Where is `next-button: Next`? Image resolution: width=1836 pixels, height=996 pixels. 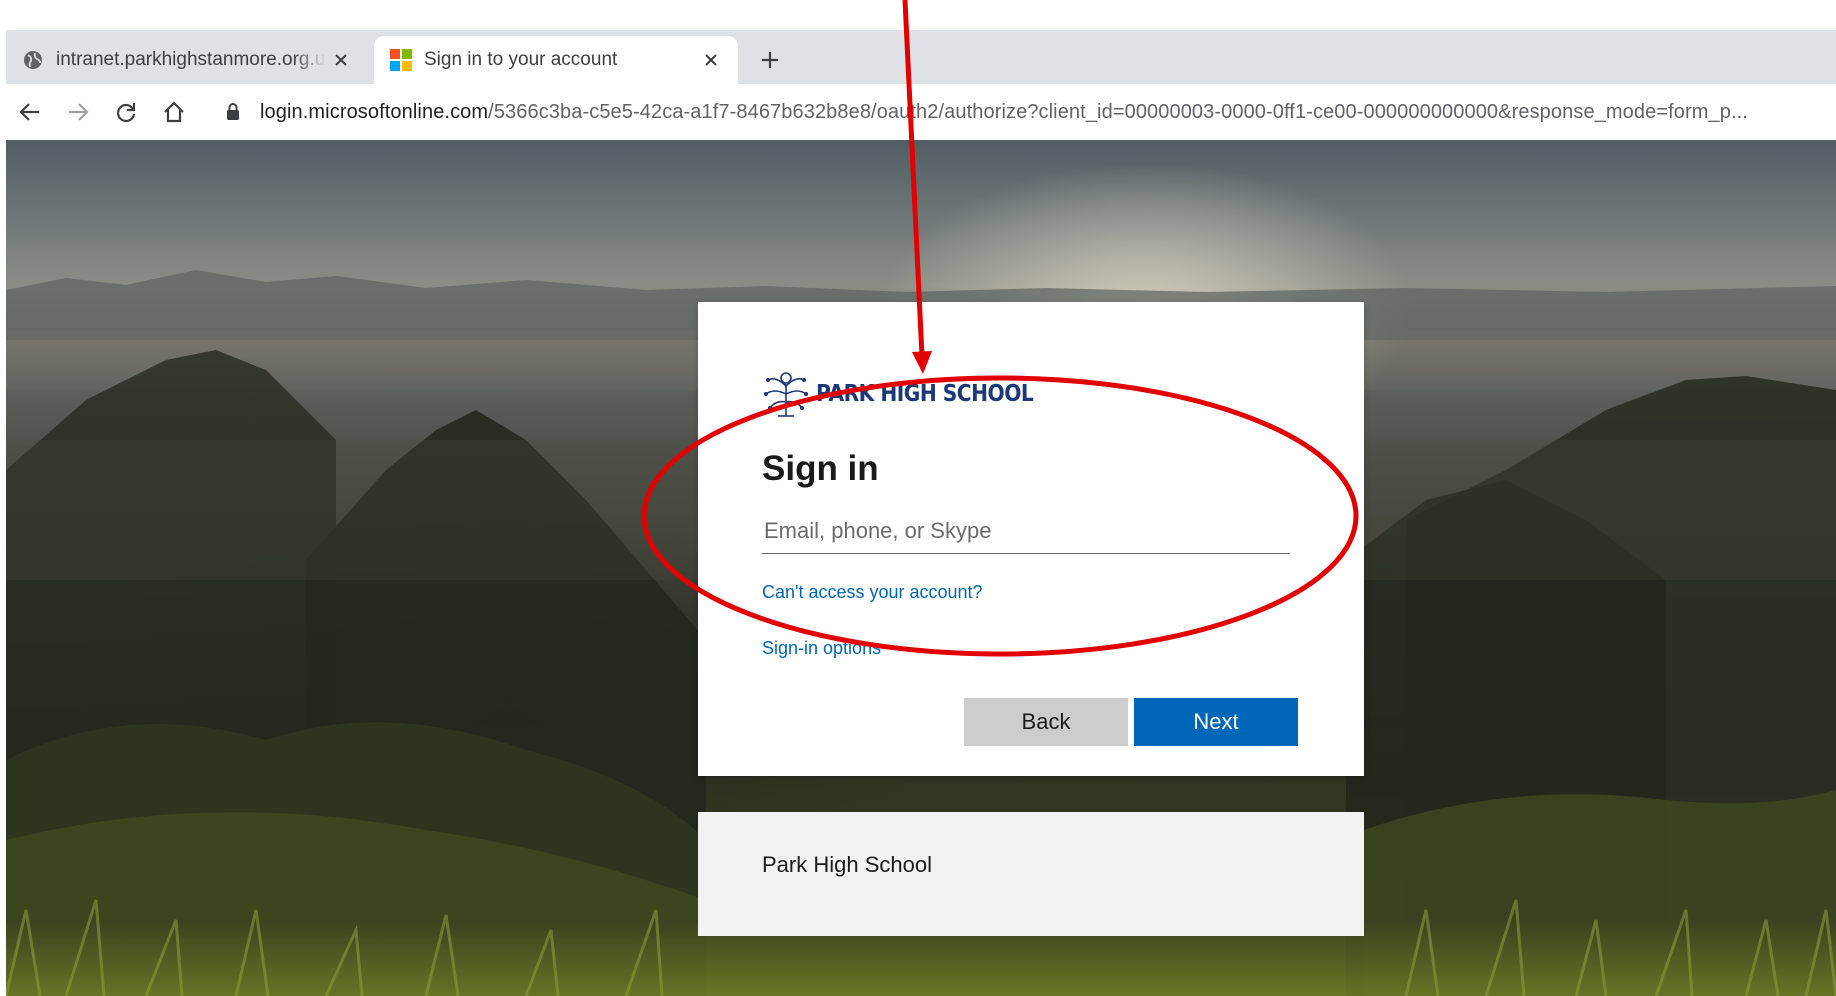 next-button: Next is located at coordinates (1216, 722).